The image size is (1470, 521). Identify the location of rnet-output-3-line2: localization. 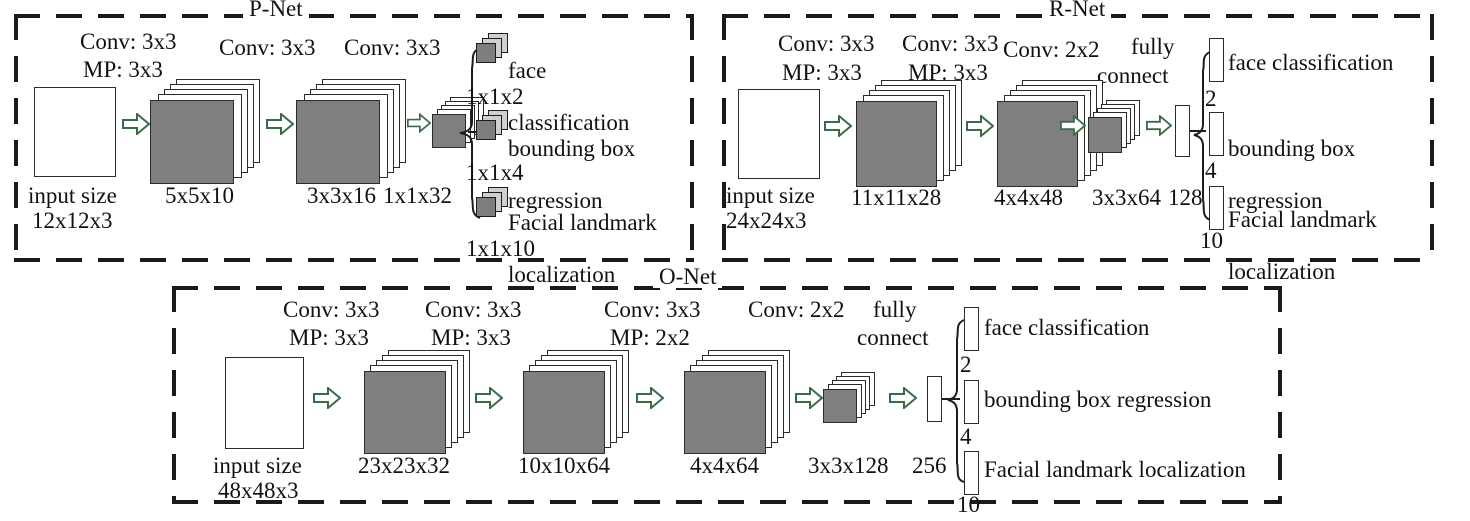
(1282, 271).